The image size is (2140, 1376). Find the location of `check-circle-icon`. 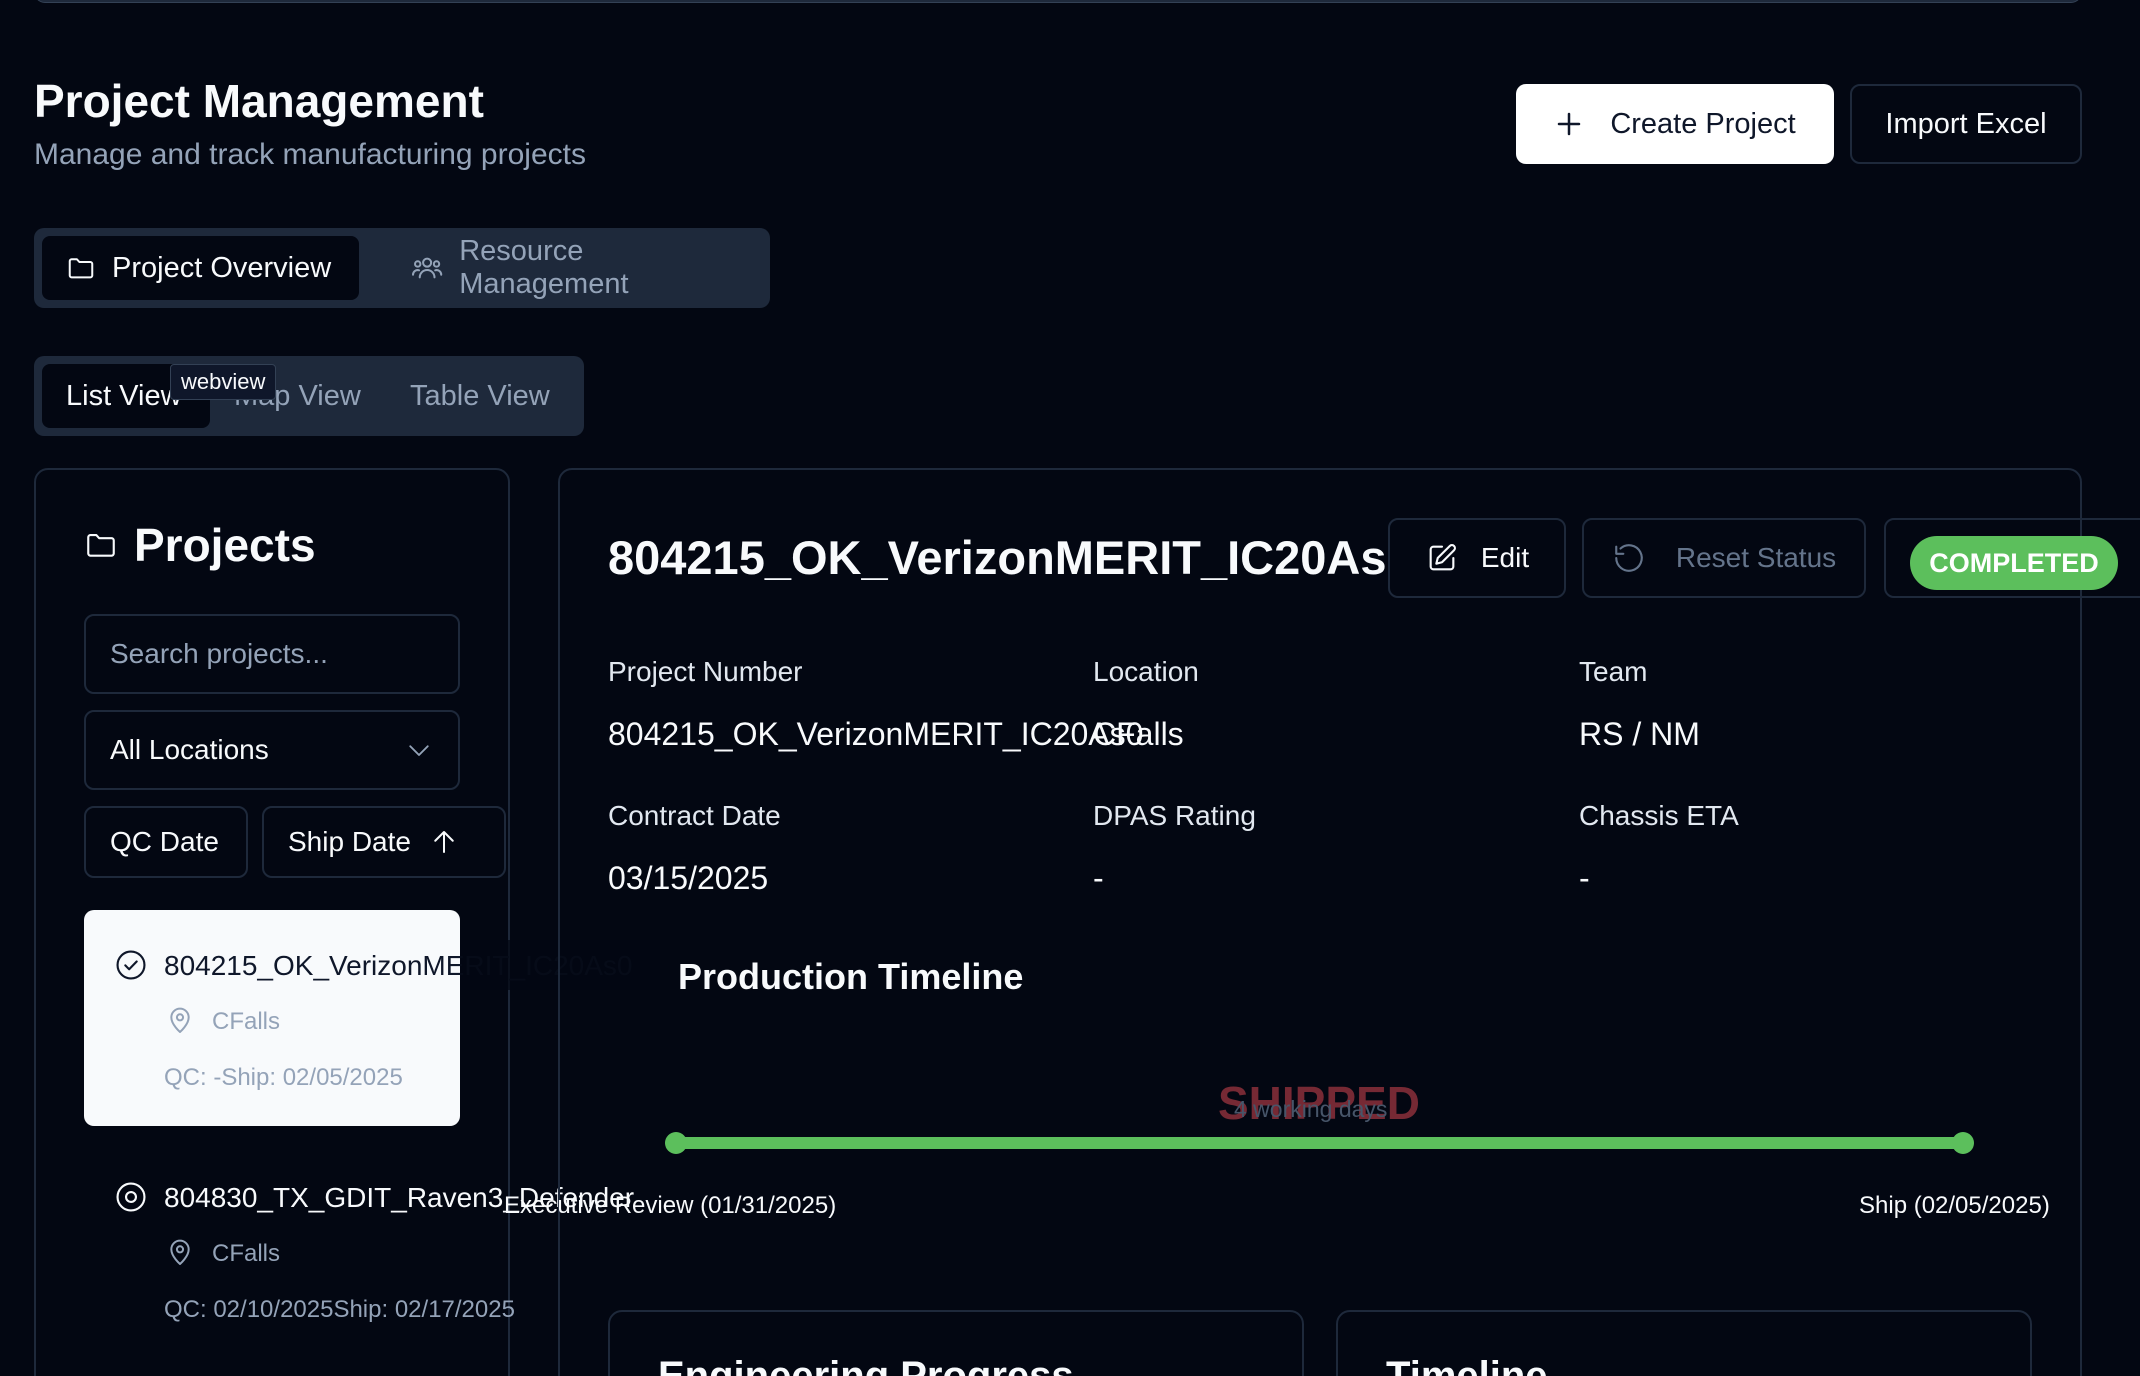

check-circle-icon is located at coordinates (131, 965).